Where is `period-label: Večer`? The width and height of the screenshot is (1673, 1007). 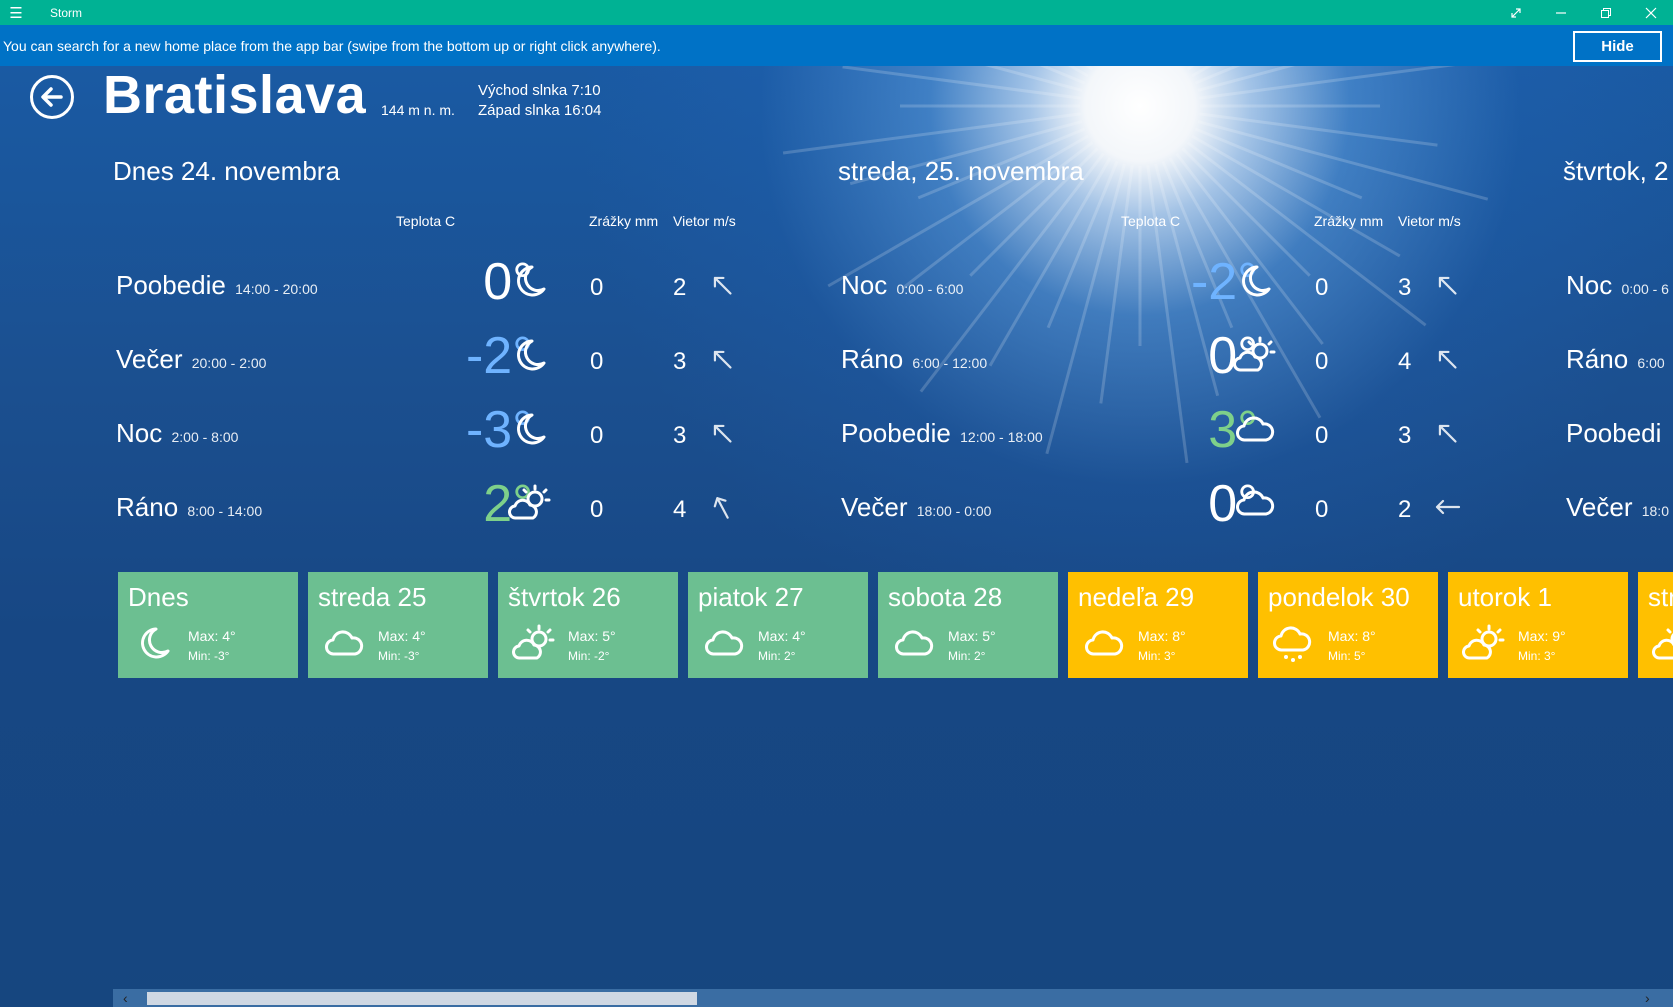 period-label: Večer is located at coordinates (1599, 507).